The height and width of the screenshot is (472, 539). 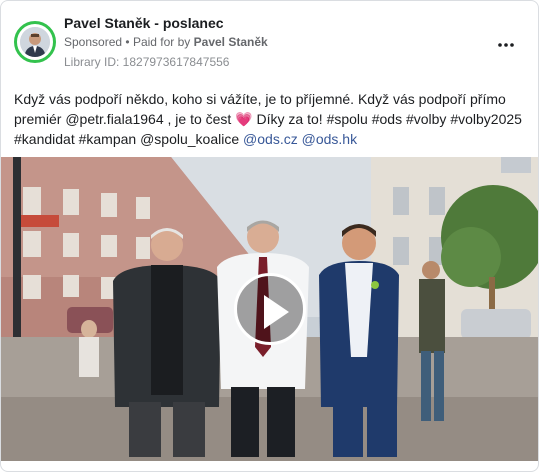 I want to click on post-line-2-start: premiér @petr.fiala1964 , je to čest, so click(x=125, y=119).